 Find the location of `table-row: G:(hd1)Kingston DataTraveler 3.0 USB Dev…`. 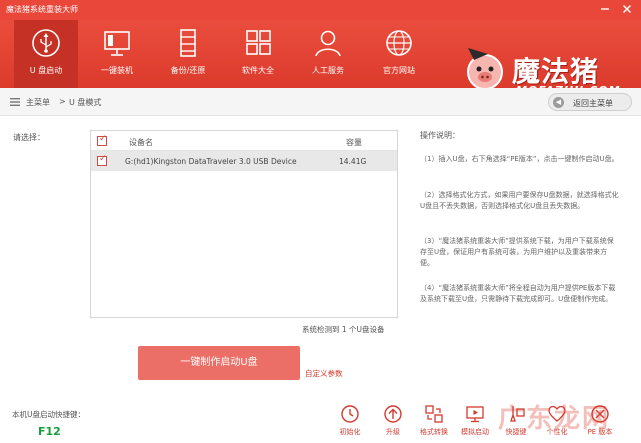

table-row: G:(hd1)Kingston DataTraveler 3.0 USB Dev… is located at coordinates (244, 161).